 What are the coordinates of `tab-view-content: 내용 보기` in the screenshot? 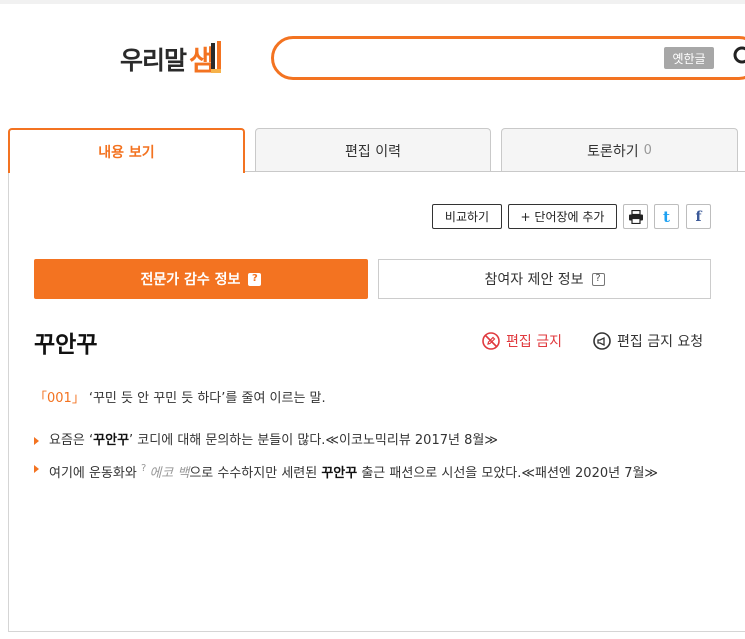 It's located at (126, 150).